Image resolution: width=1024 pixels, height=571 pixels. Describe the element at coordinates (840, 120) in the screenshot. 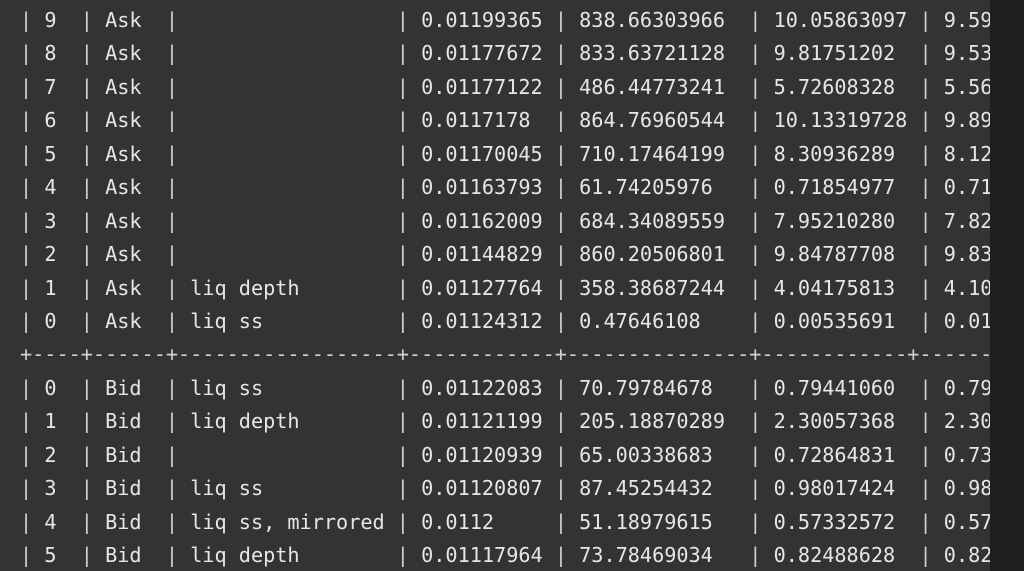

I see `value-cell: 10.13319728` at that location.